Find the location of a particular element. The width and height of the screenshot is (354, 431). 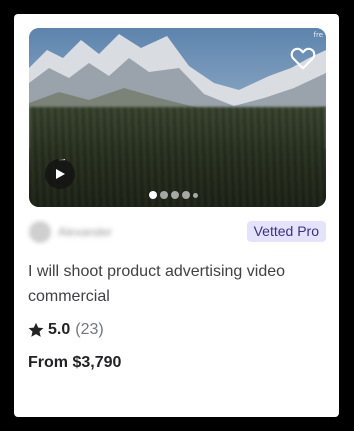

rating-row: 5.0 (23) is located at coordinates (66, 330).